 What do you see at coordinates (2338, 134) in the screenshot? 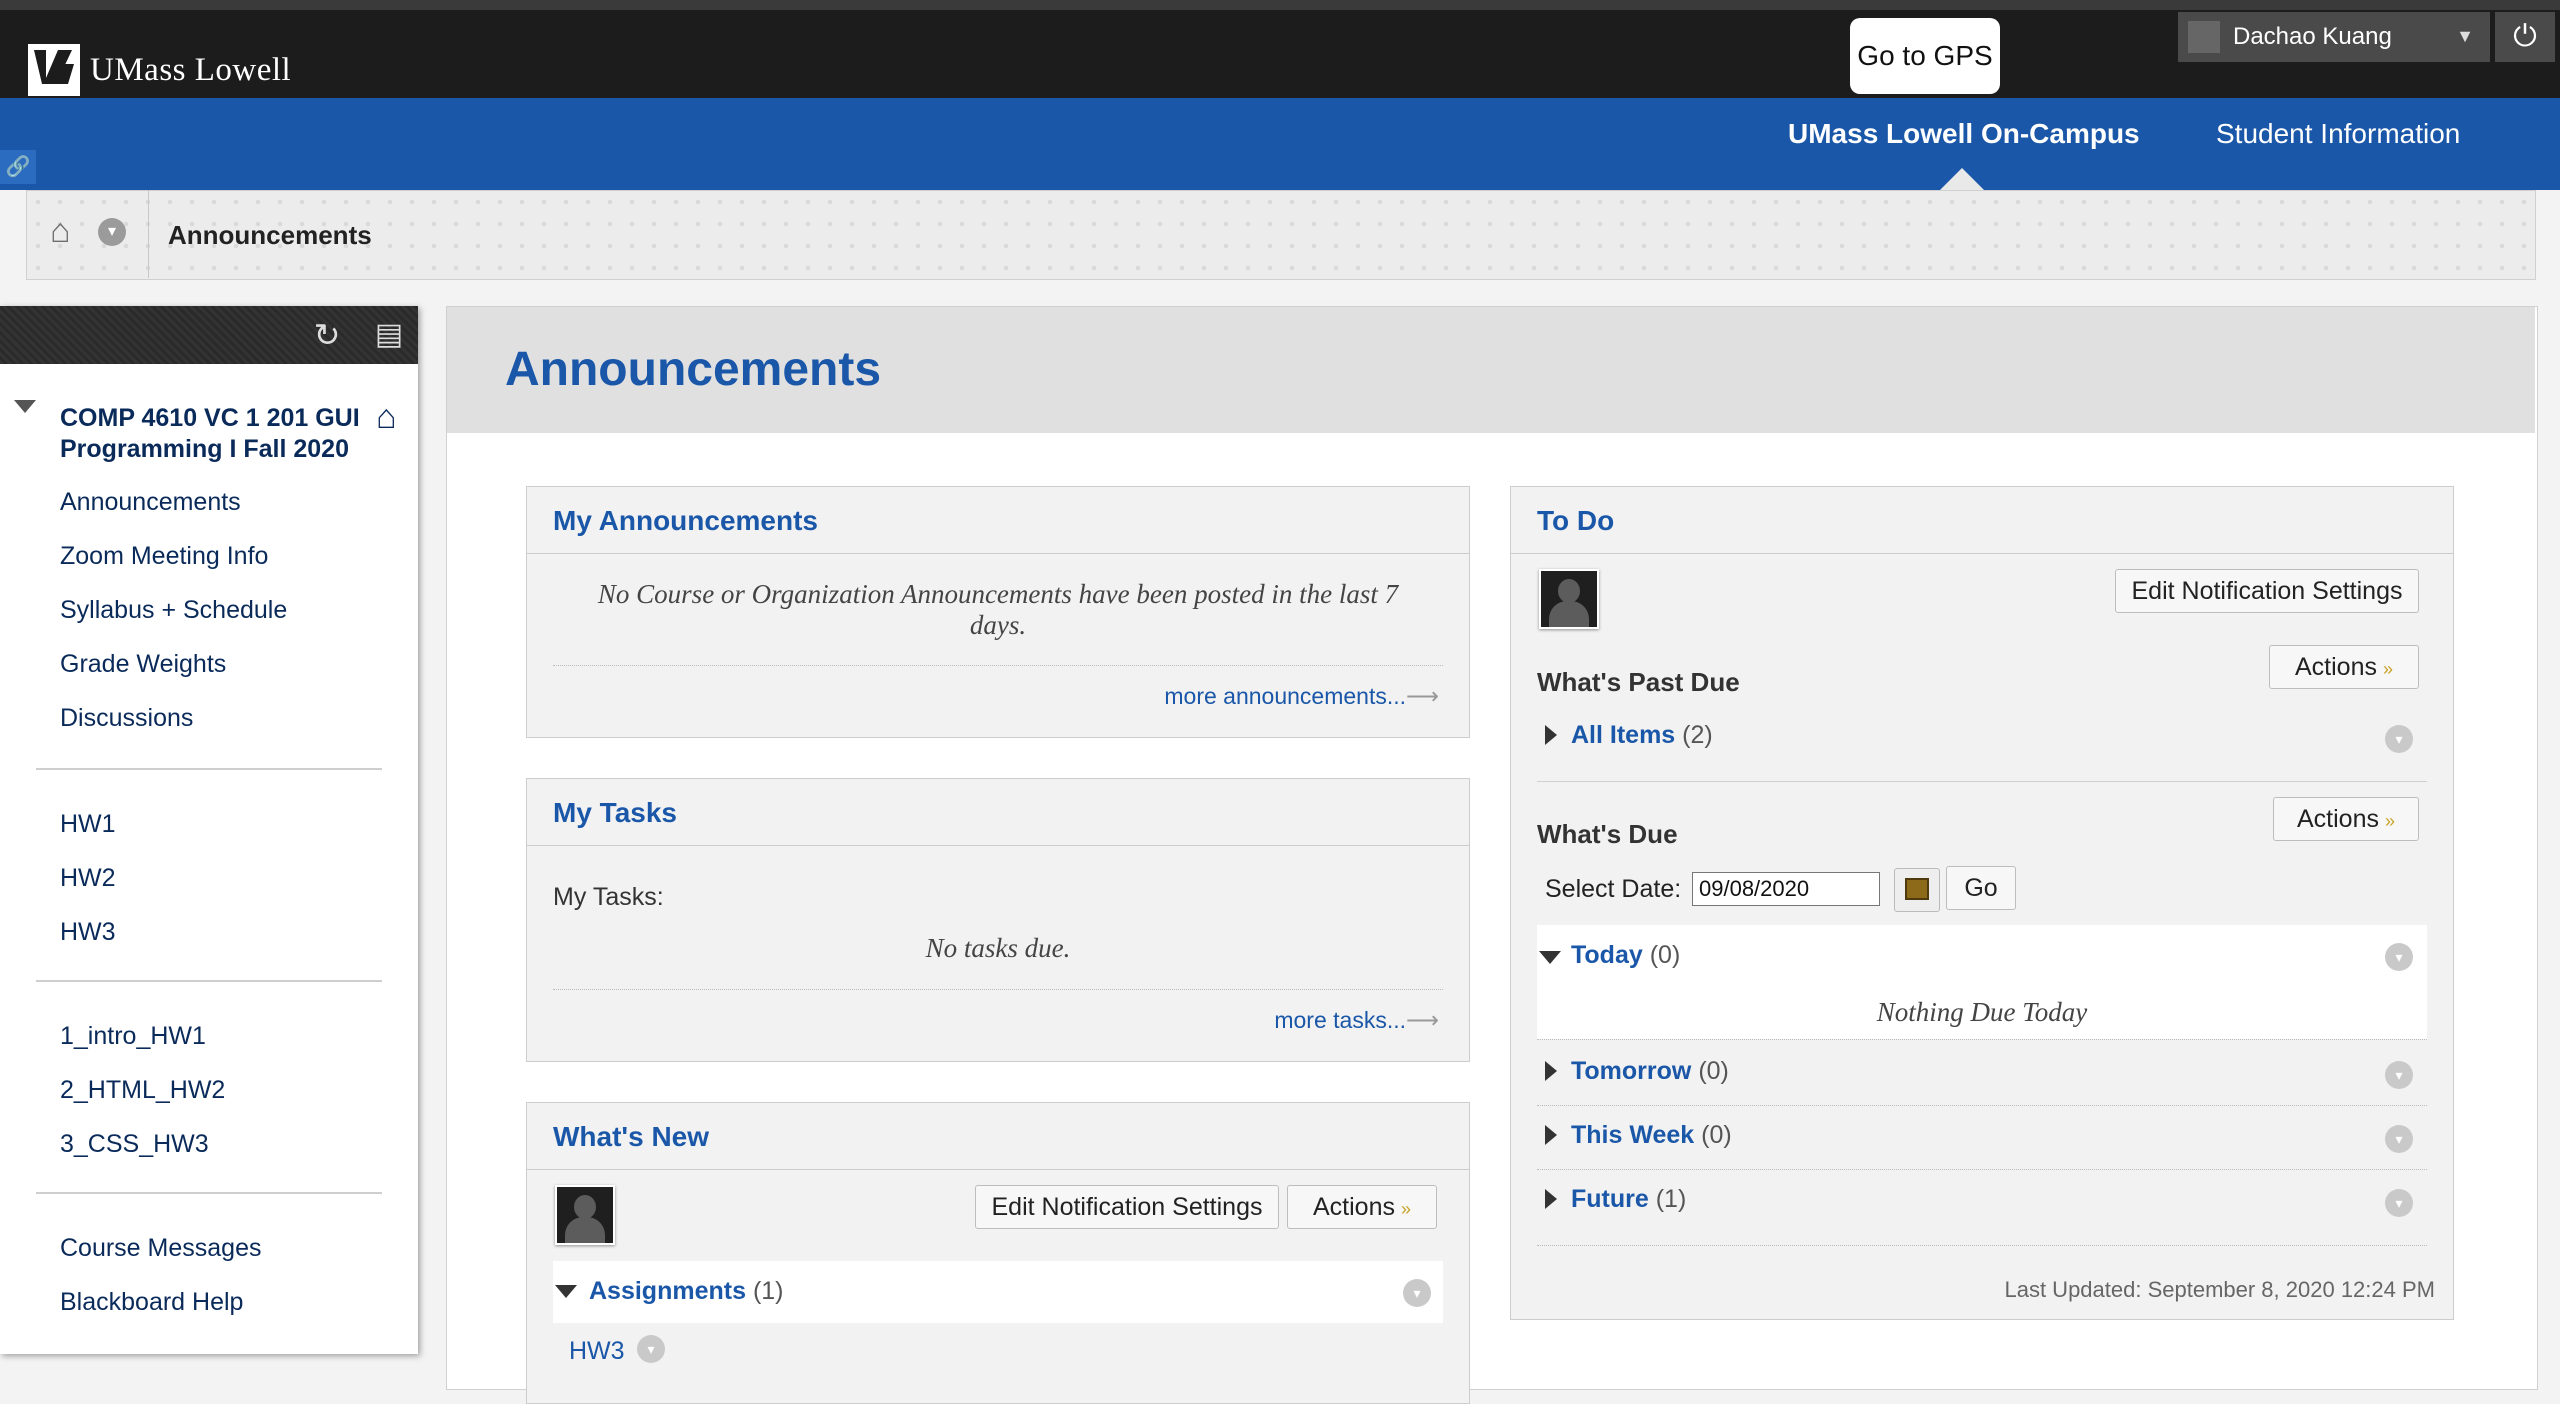
I see `tab-student-information: Student Information` at bounding box center [2338, 134].